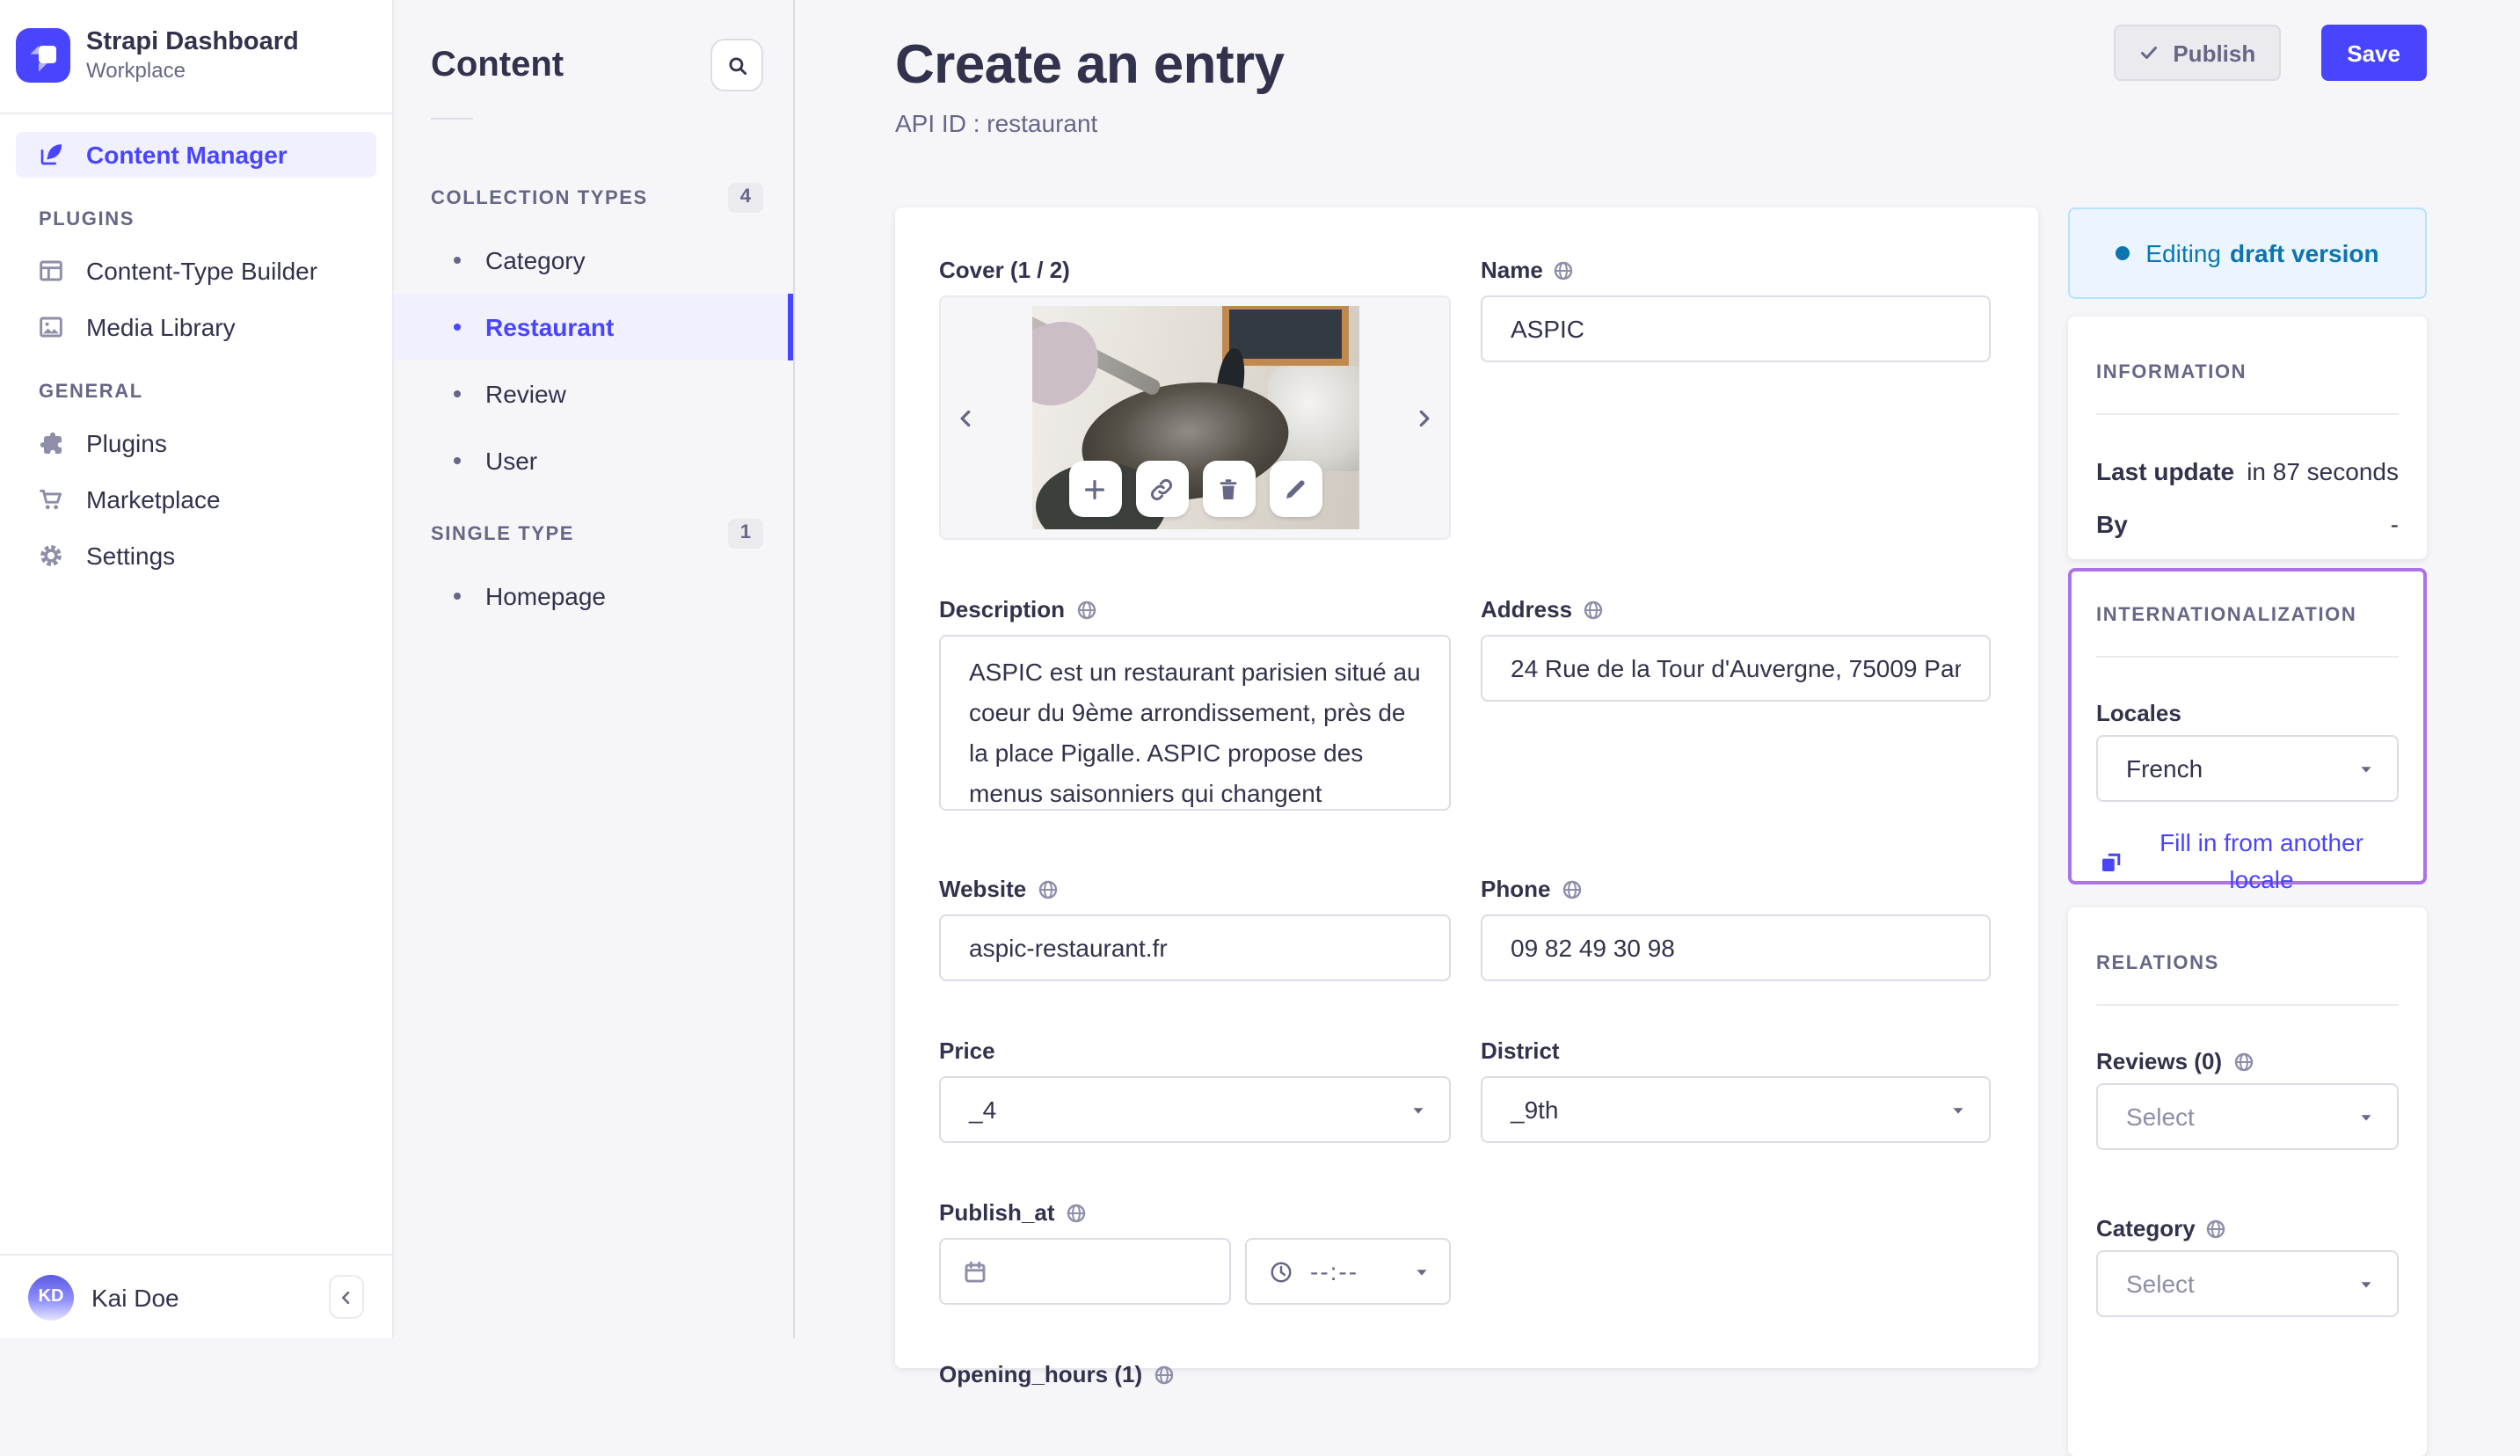 The image size is (2520, 1456). I want to click on calendar-icon, so click(975, 1271).